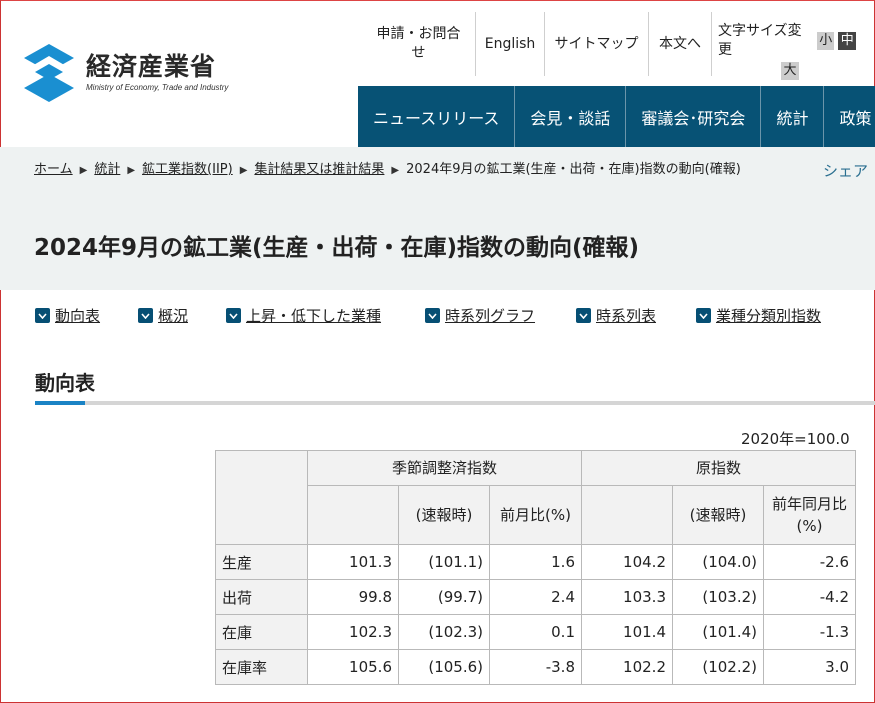 The width and height of the screenshot is (875, 703). I want to click on breadcrumb-results: 集計結果又は推計結果, so click(319, 169).